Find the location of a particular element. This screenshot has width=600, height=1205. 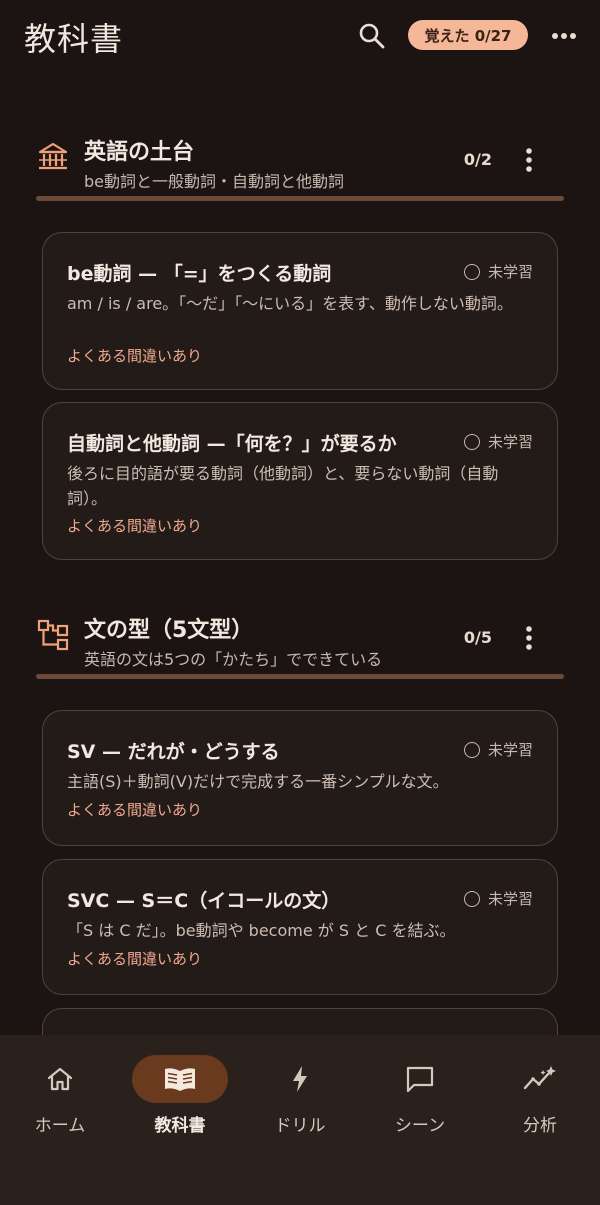

section-subtitle: 英語の文は5つの「かたち」でできている is located at coordinates (233, 659).